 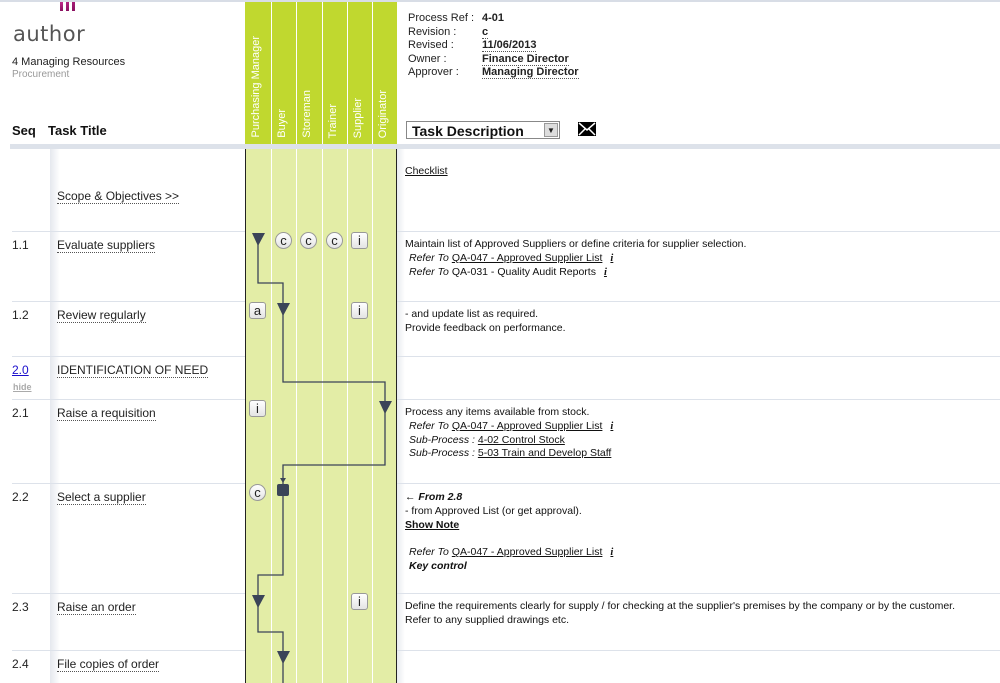 What do you see at coordinates (257, 310) in the screenshot?
I see `approve-marker: a` at bounding box center [257, 310].